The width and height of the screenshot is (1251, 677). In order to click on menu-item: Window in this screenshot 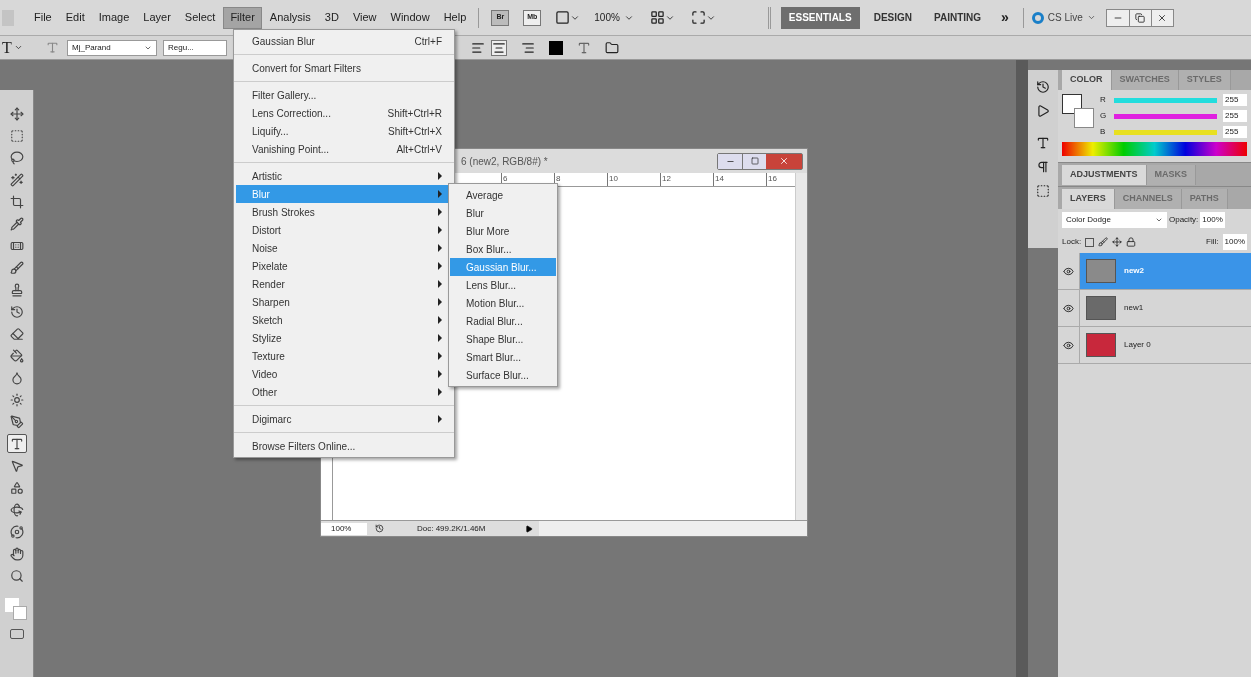, I will do `click(410, 17)`.